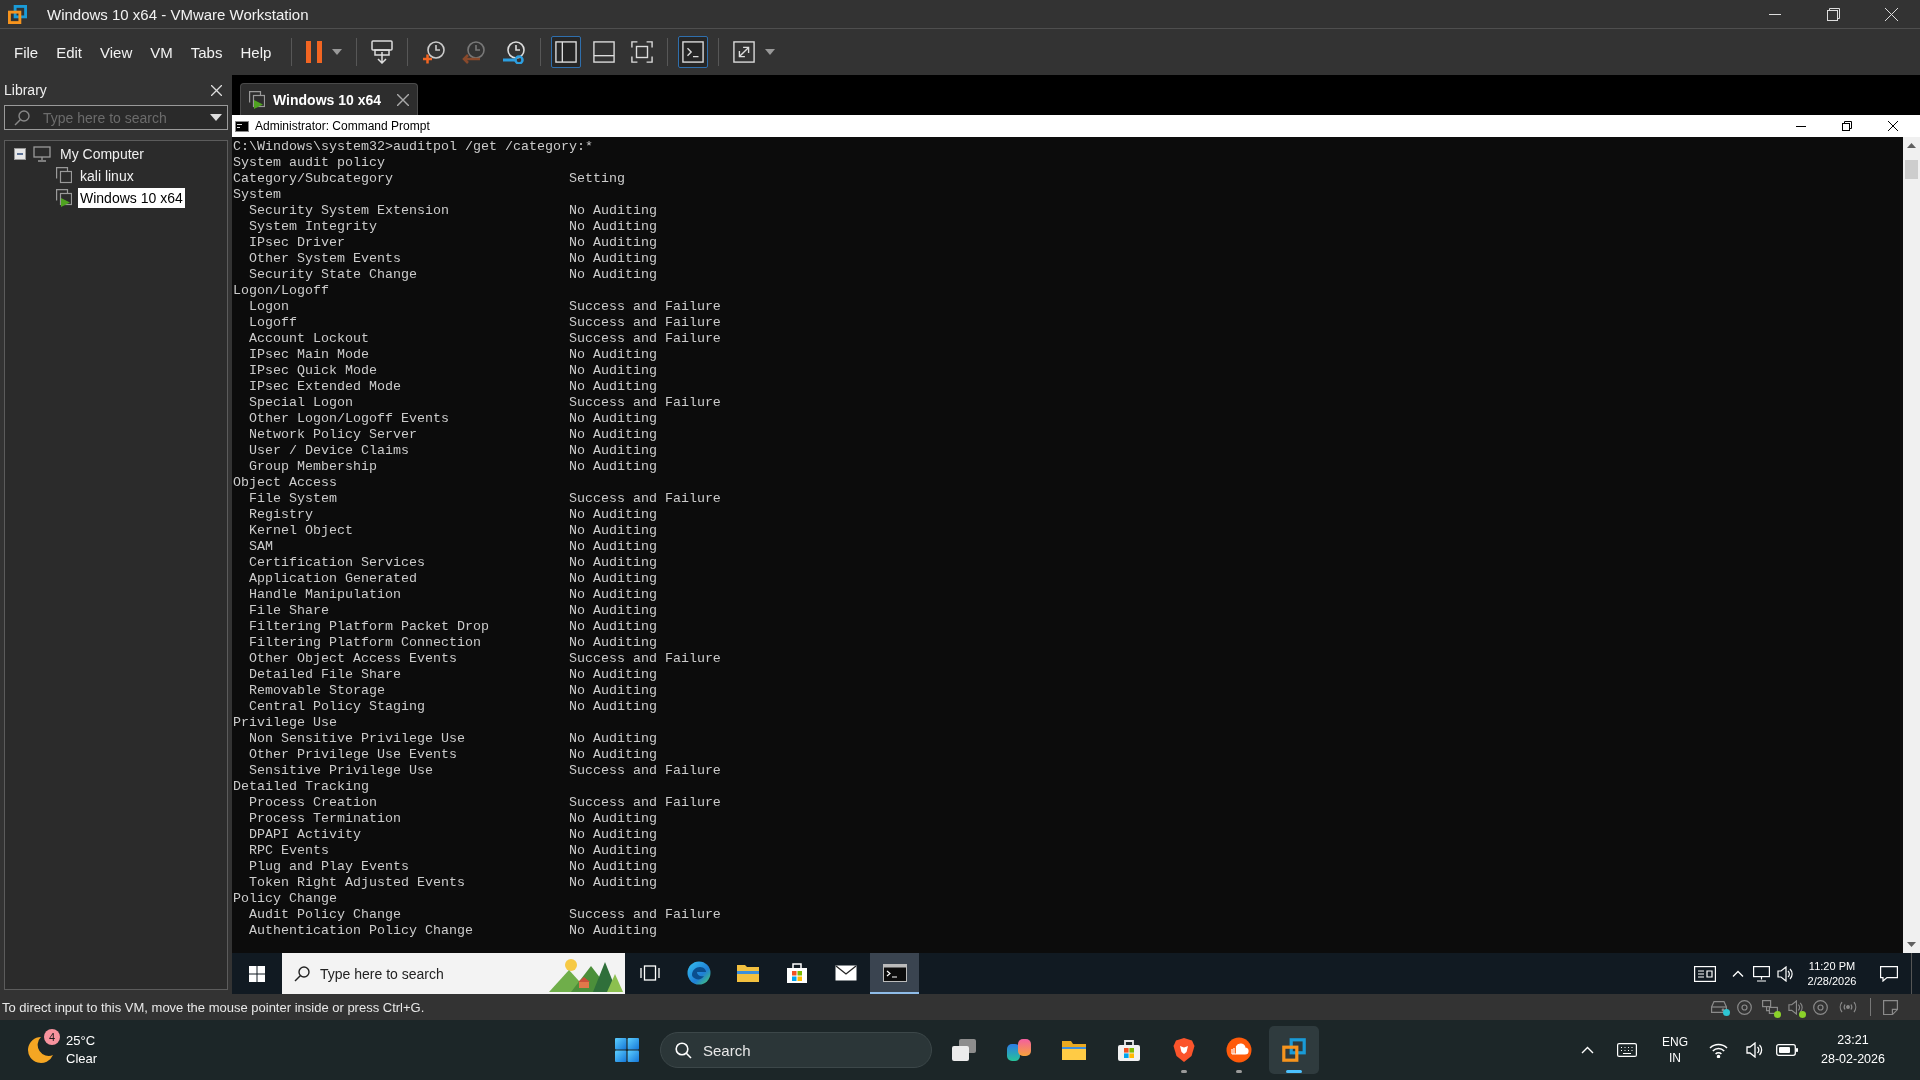  Describe the element at coordinates (256, 52) in the screenshot. I see `menu-item: Help` at that location.